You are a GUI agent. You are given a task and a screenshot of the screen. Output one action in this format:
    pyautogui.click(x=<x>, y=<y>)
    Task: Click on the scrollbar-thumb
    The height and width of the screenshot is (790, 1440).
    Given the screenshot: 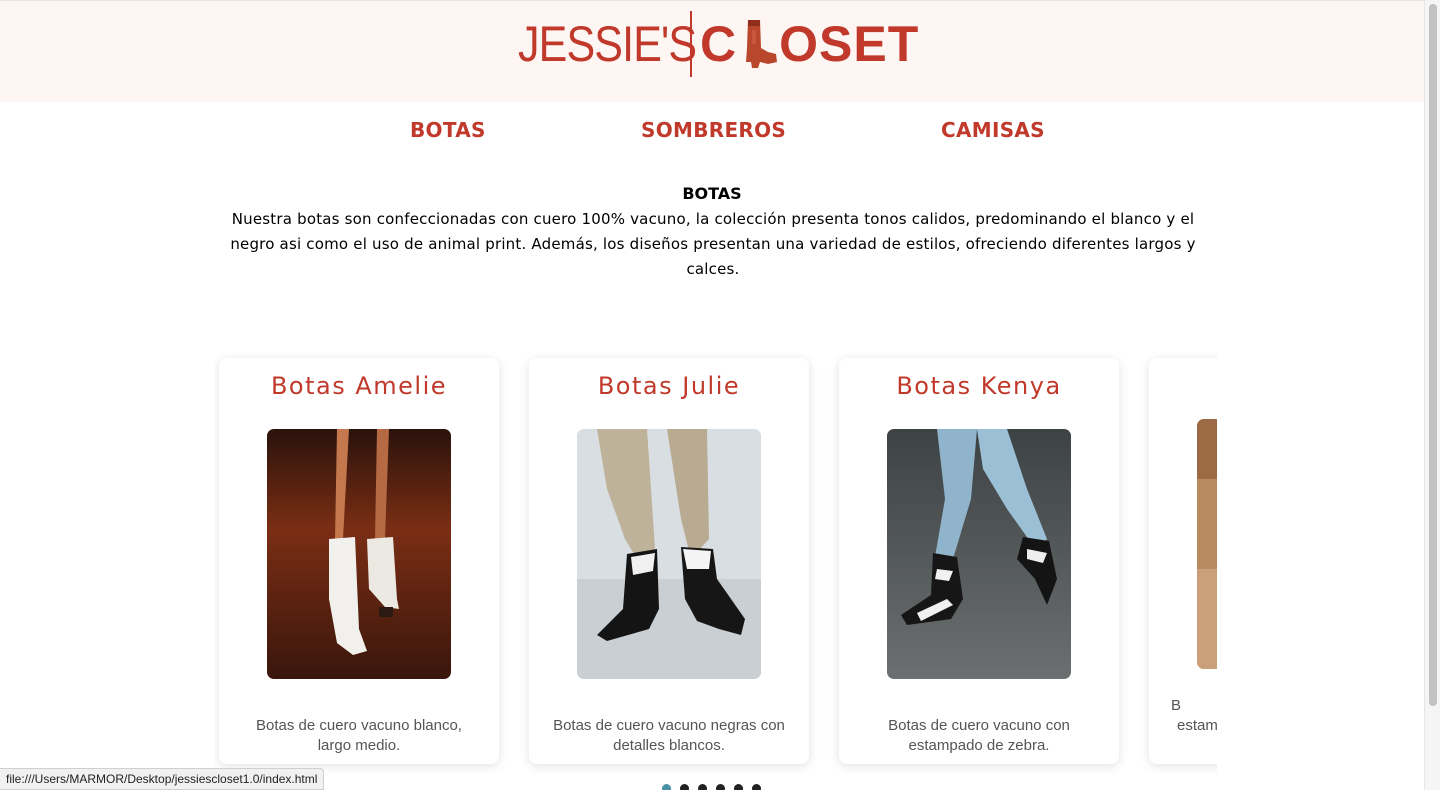 What is the action you would take?
    pyautogui.click(x=1433, y=355)
    